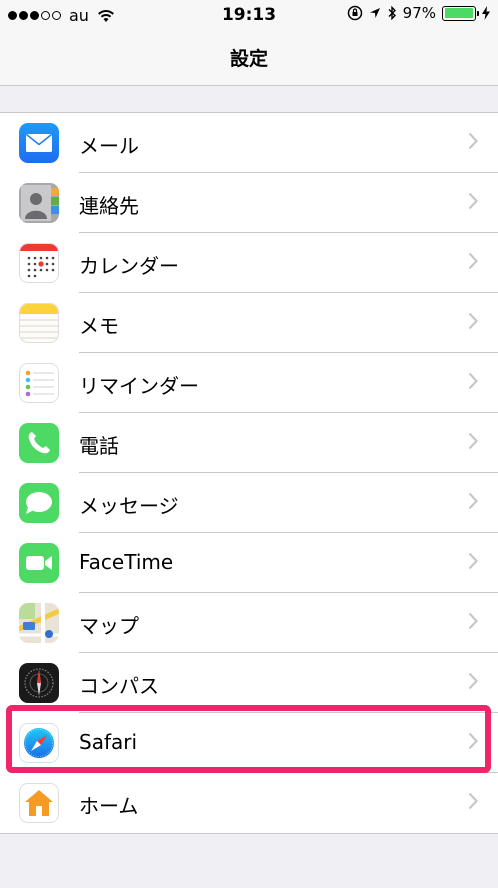 Image resolution: width=498 pixels, height=888 pixels. I want to click on settings-item-contacts: 連絡先, so click(249, 203).